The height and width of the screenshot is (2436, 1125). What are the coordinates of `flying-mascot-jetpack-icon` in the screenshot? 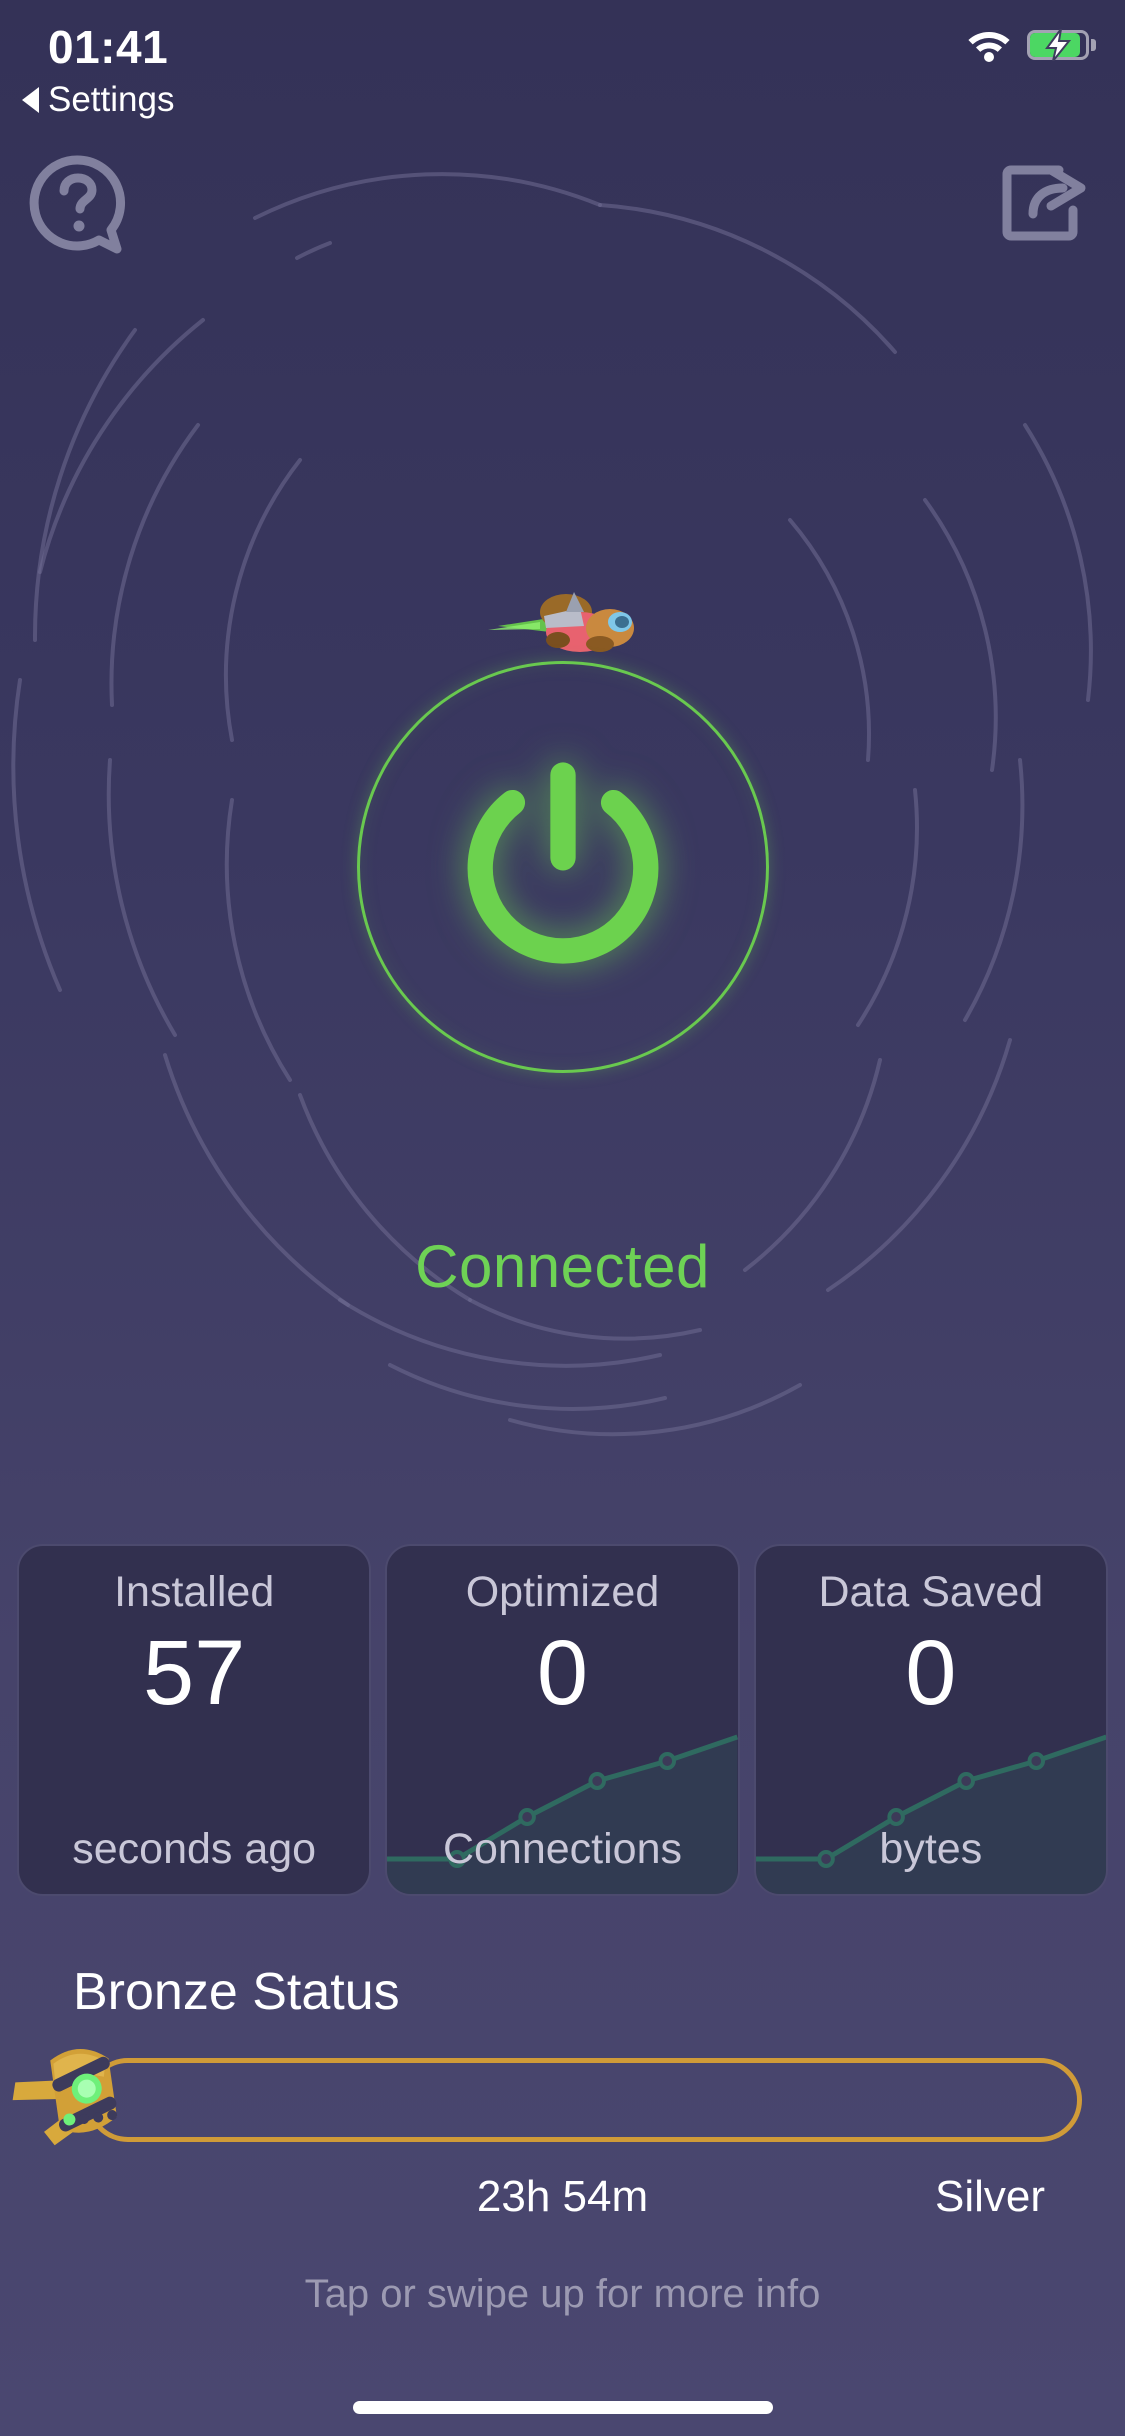 It's located at (561, 622).